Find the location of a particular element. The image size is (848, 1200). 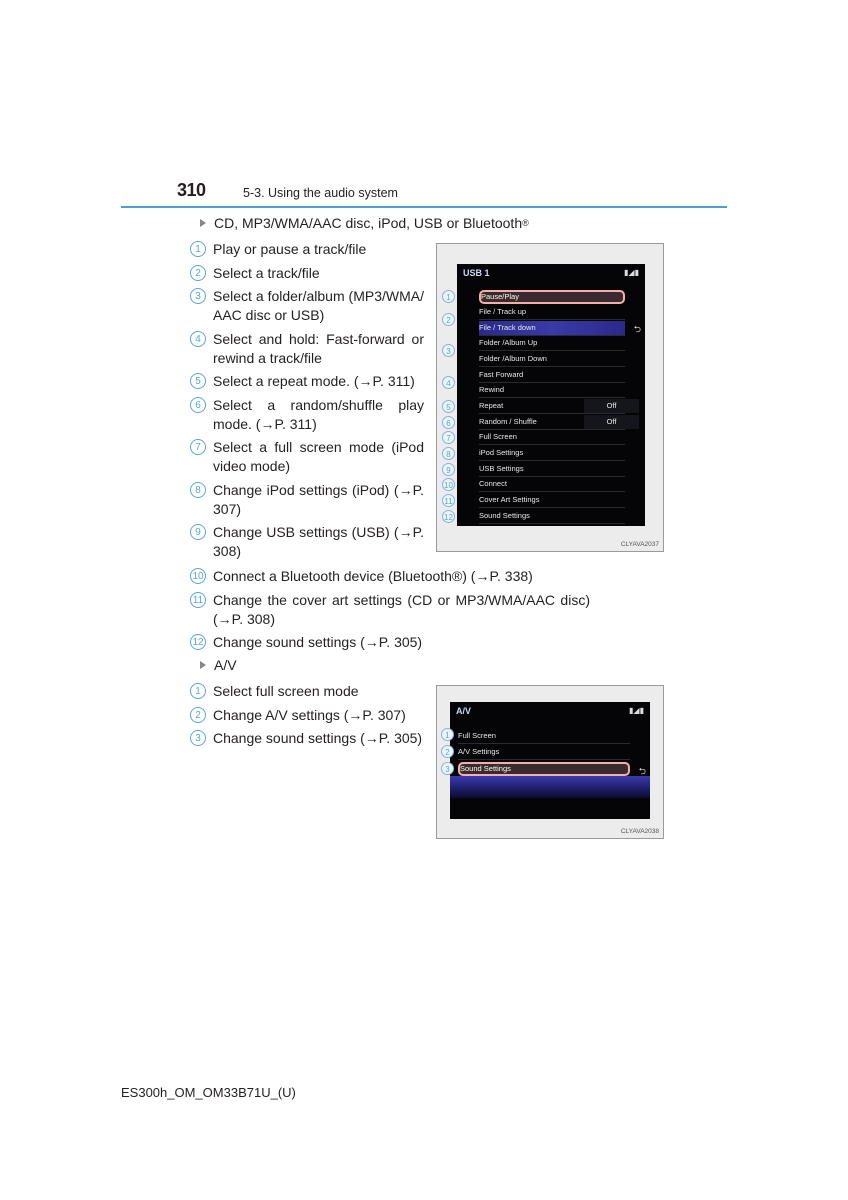

figure-code: CLYAVA2037 is located at coordinates (639, 544).